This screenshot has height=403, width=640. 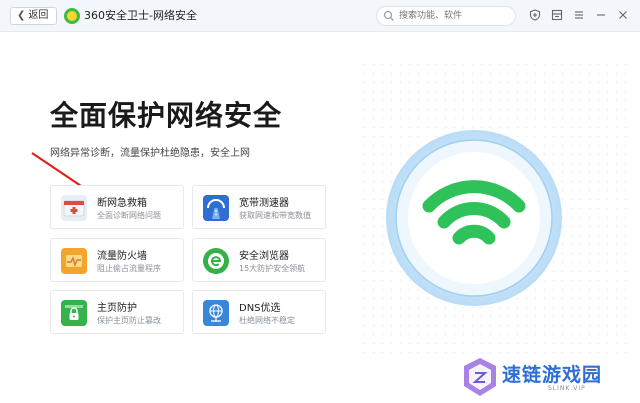 I want to click on search-box, so click(x=446, y=16).